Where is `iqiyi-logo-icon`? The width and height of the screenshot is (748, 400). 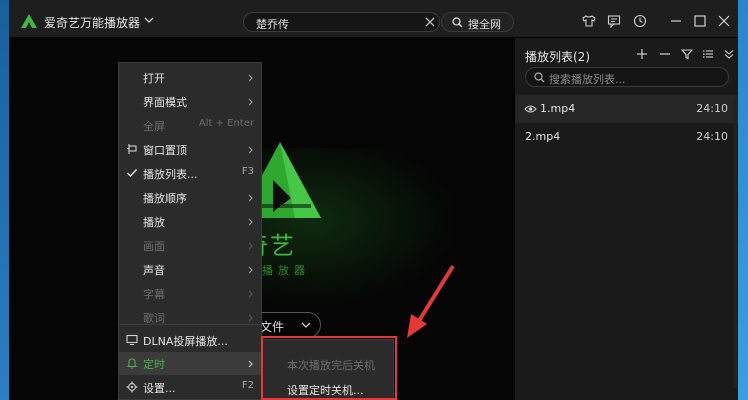
iqiyi-logo-icon is located at coordinates (29, 21).